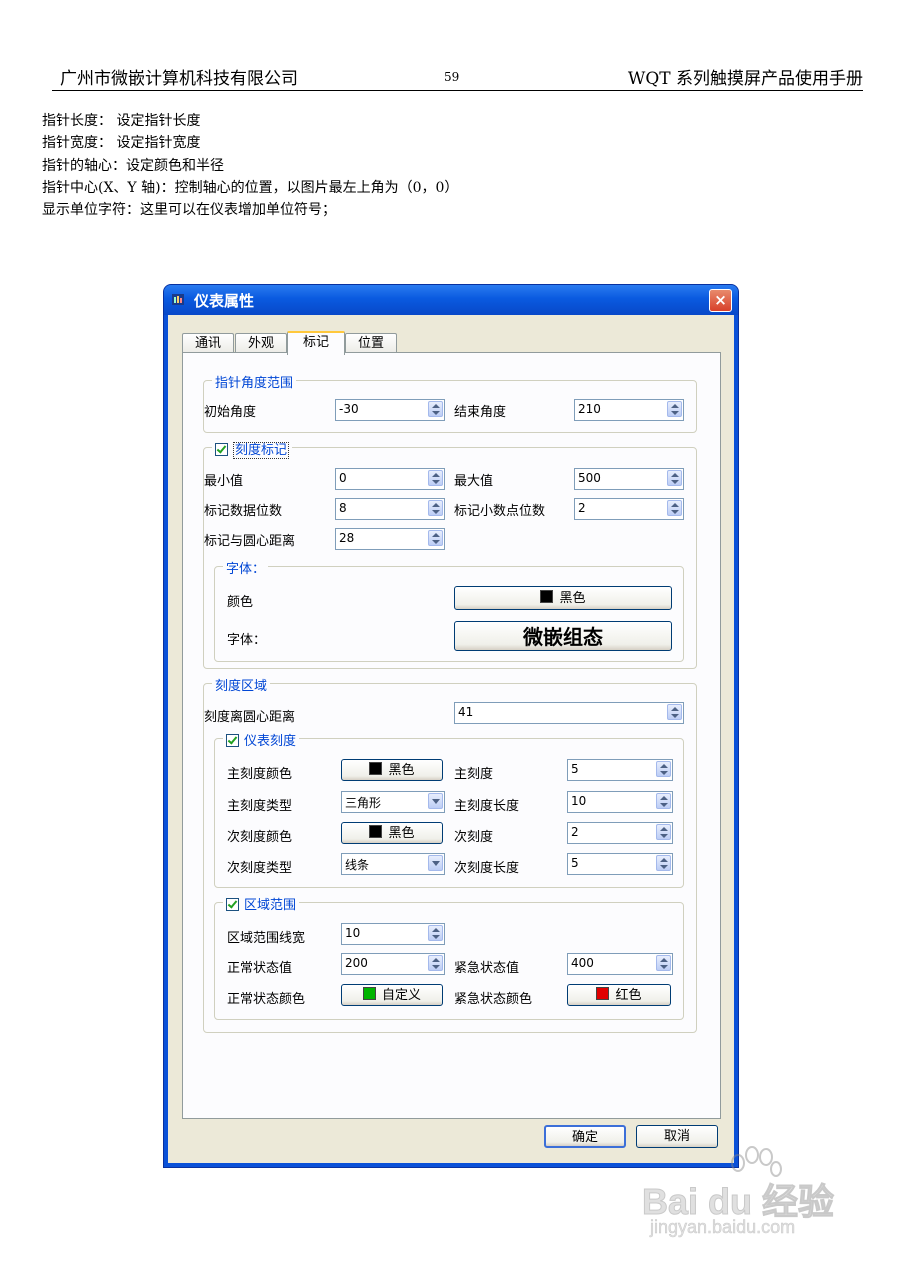 The width and height of the screenshot is (905, 1280). What do you see at coordinates (390, 509) in the screenshot?
I see `digits-spinner: 8` at bounding box center [390, 509].